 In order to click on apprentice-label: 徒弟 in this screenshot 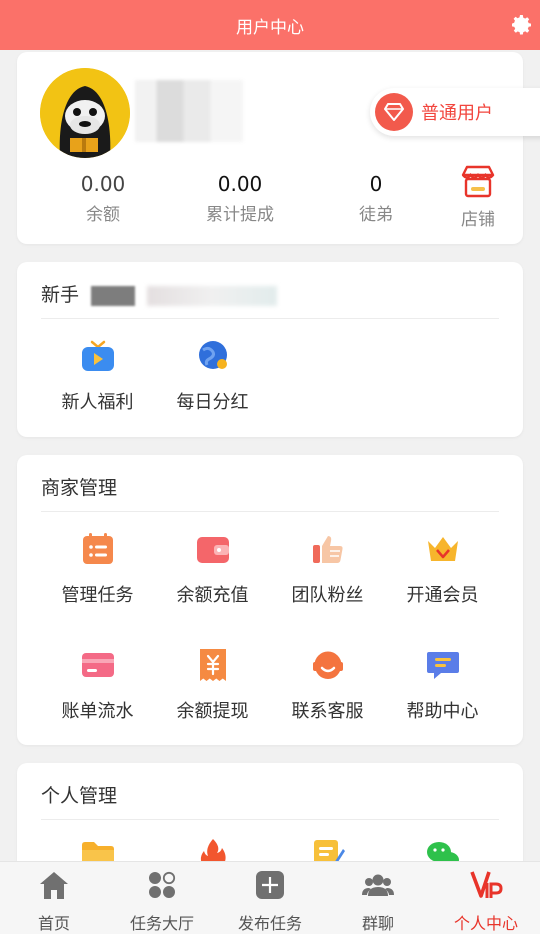, I will do `click(376, 215)`.